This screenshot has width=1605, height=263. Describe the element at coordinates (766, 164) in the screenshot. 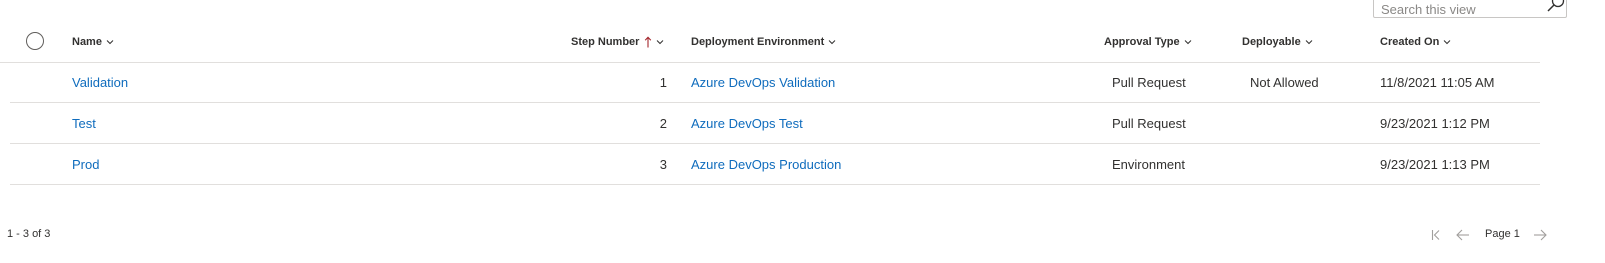

I see `deployment-environment-link: Azure DevOps Production` at that location.